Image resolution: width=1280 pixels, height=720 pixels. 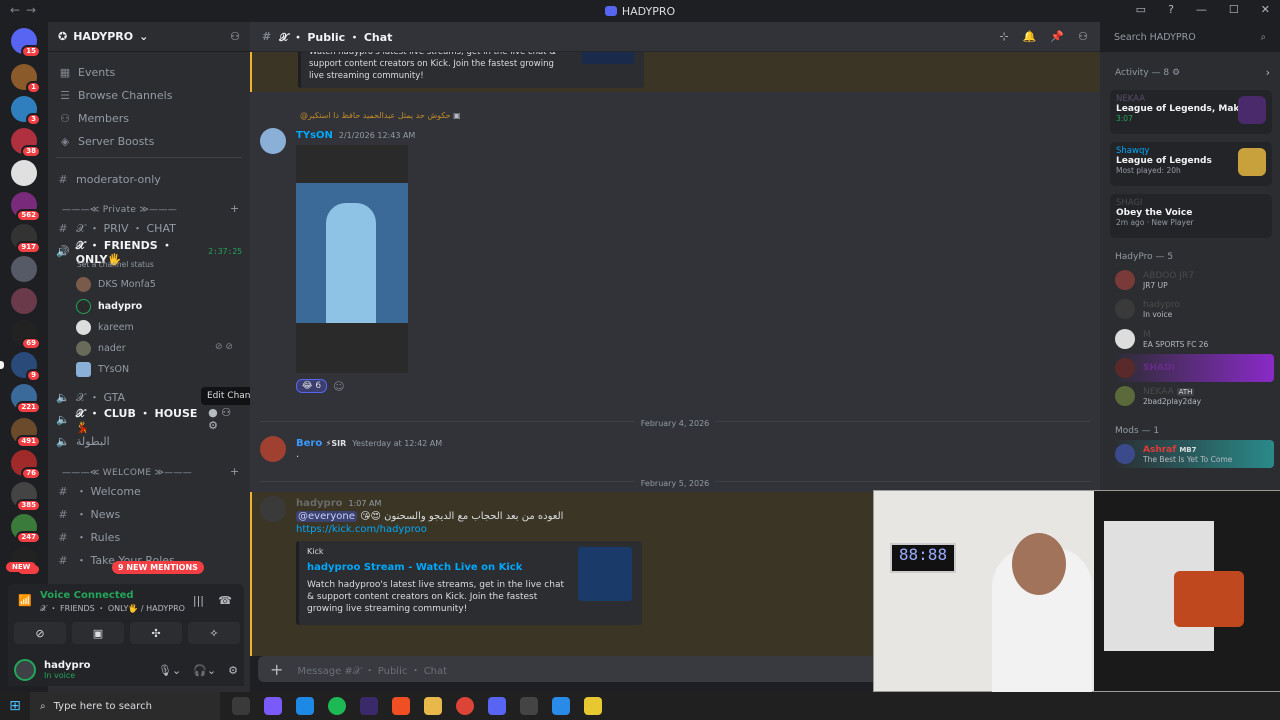 What do you see at coordinates (149, 514) in the screenshot?
I see `channel-news: # ・ News` at bounding box center [149, 514].